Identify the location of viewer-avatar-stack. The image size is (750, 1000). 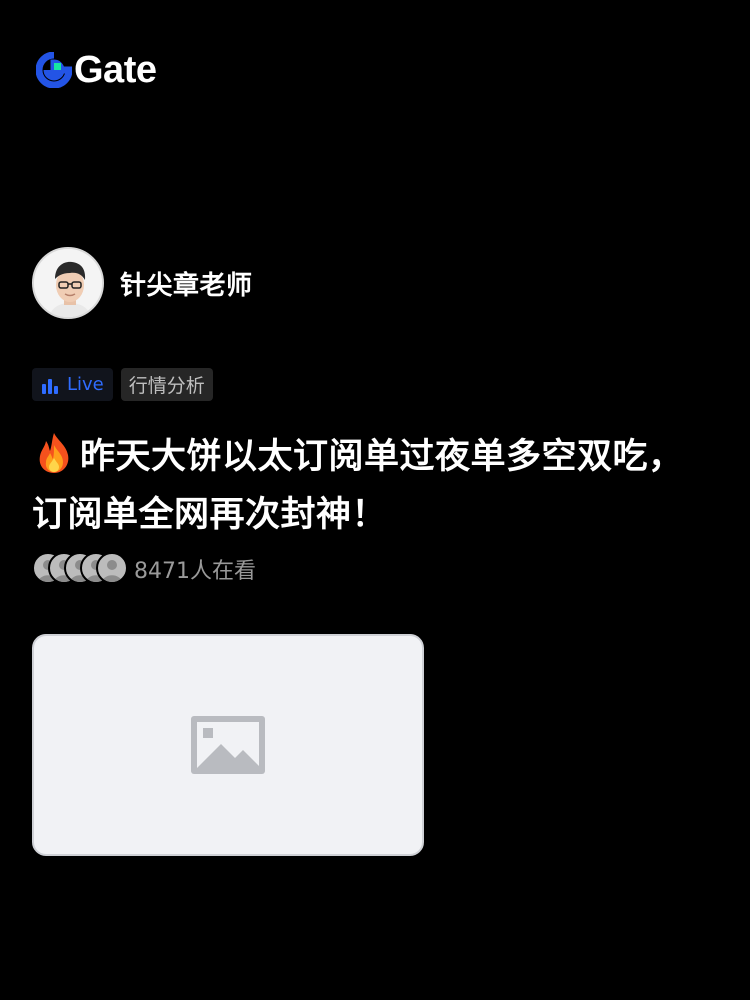
(80, 569).